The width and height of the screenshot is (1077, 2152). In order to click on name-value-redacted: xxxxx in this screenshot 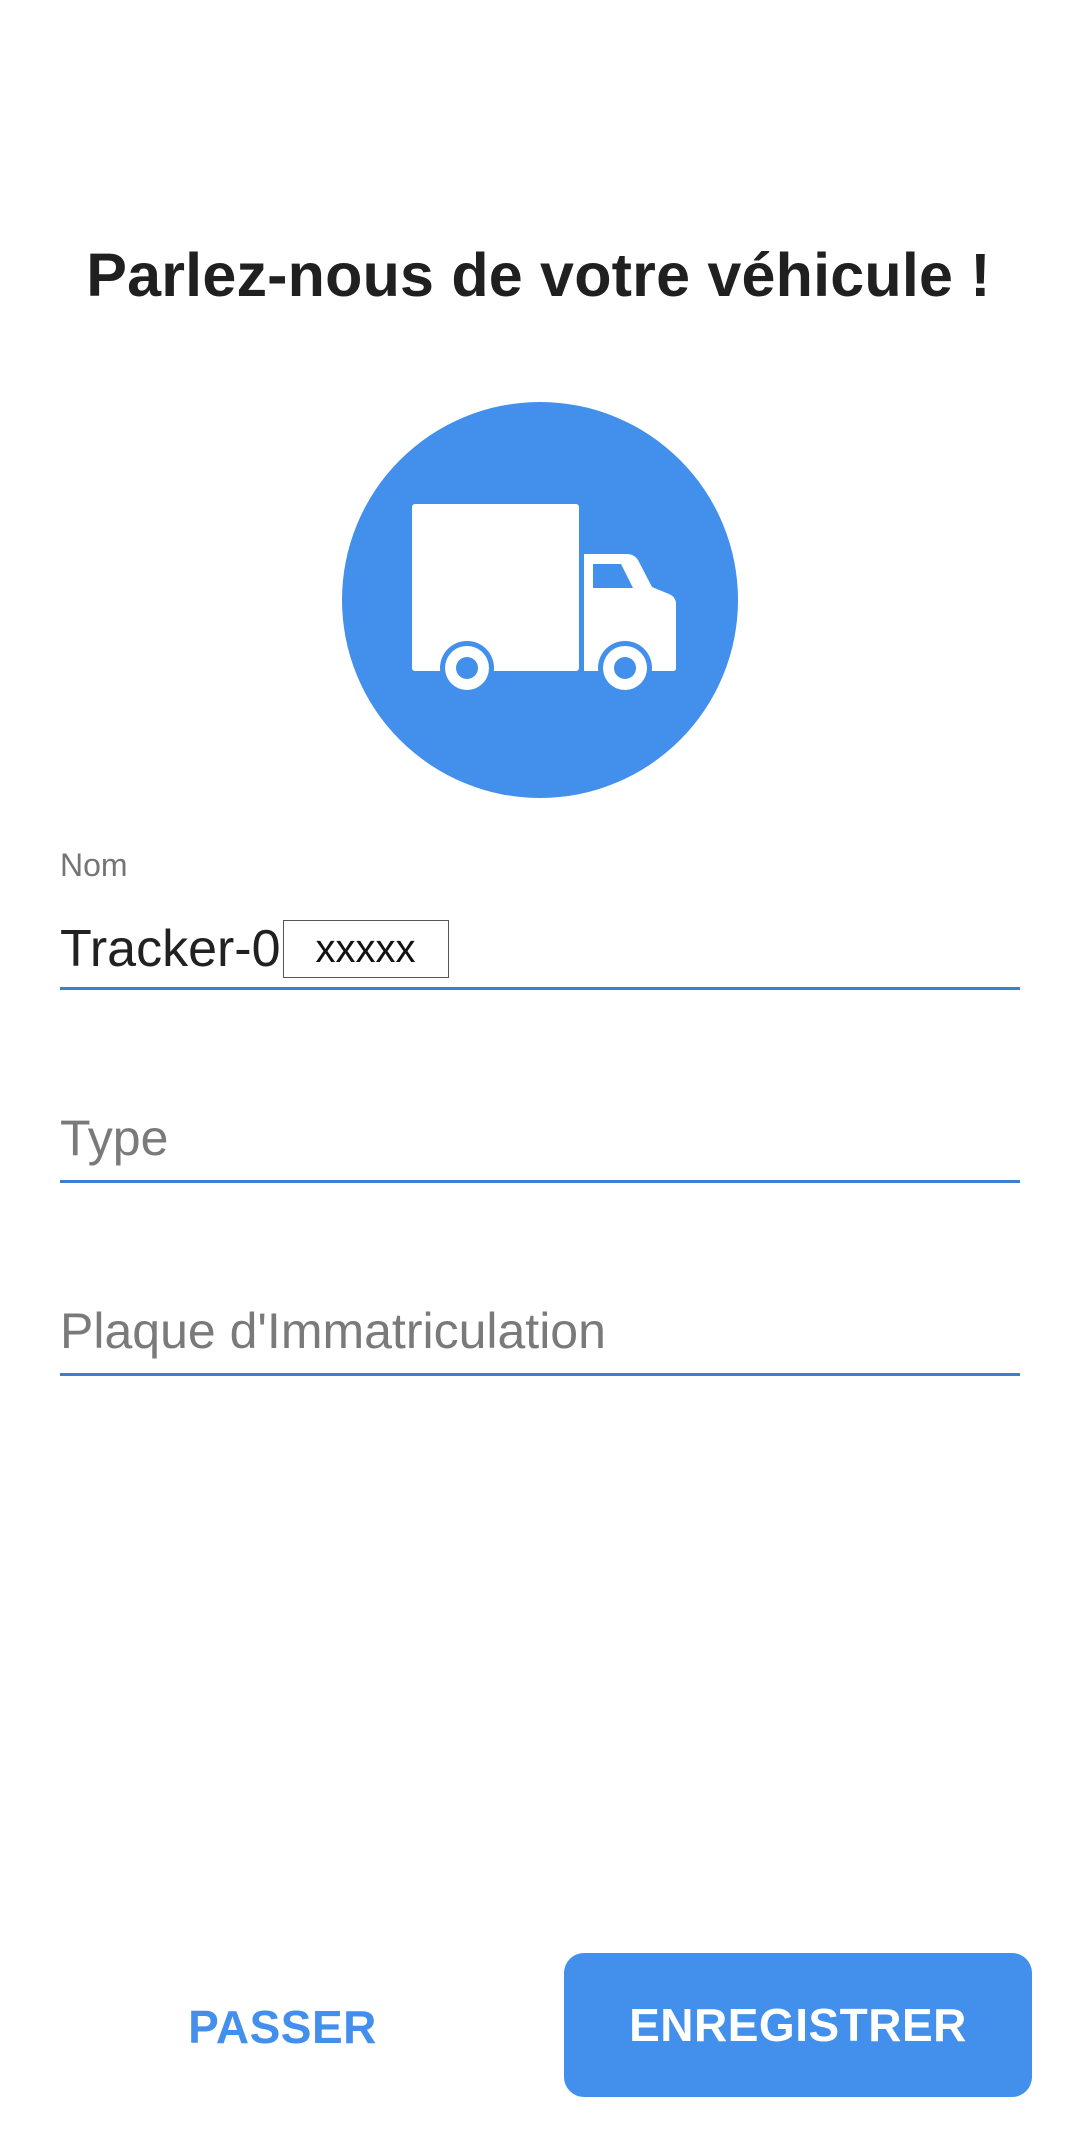, I will do `click(365, 949)`.